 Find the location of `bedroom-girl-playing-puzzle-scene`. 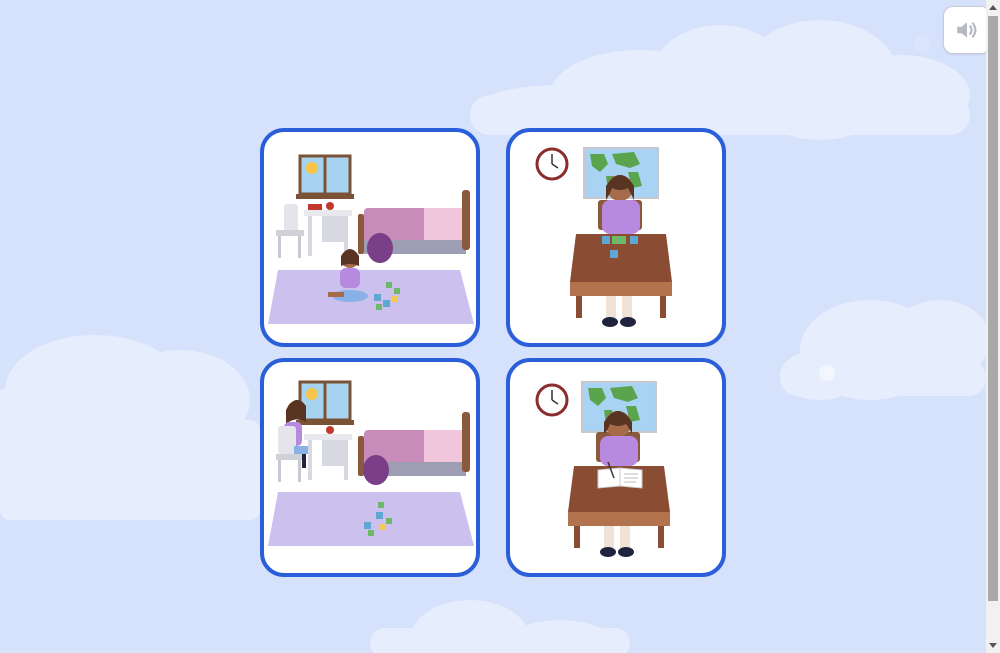

bedroom-girl-playing-puzzle-scene is located at coordinates (371, 239).